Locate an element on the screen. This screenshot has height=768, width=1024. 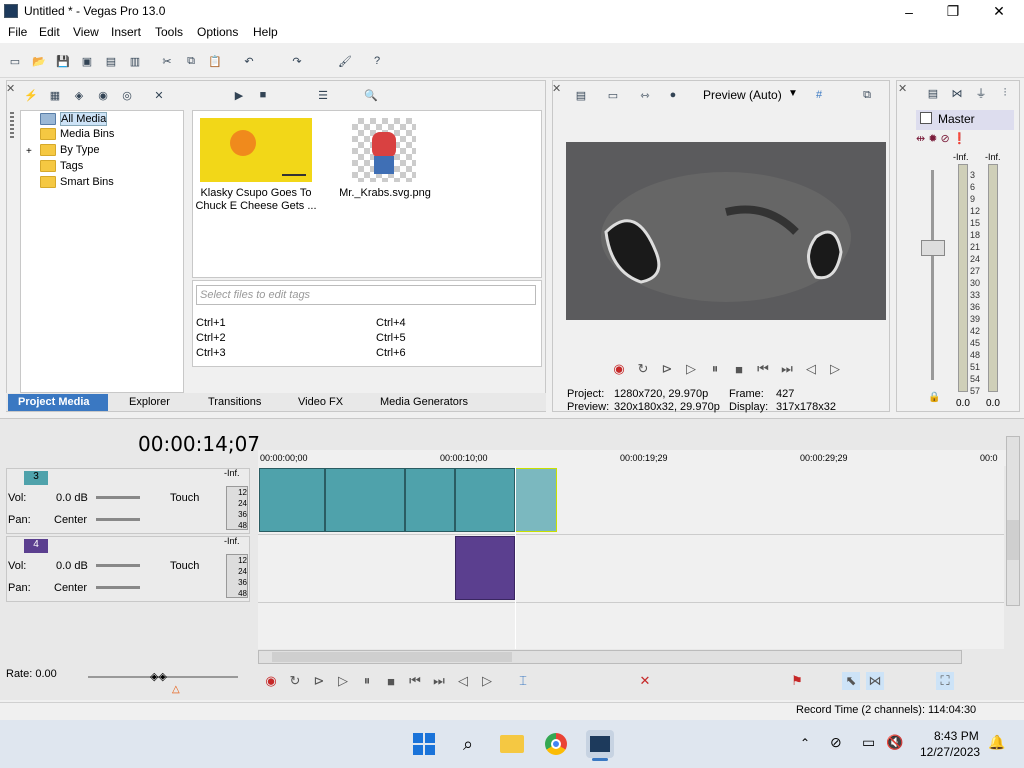
tab-media-generators: Media Generators is located at coordinates (424, 402).